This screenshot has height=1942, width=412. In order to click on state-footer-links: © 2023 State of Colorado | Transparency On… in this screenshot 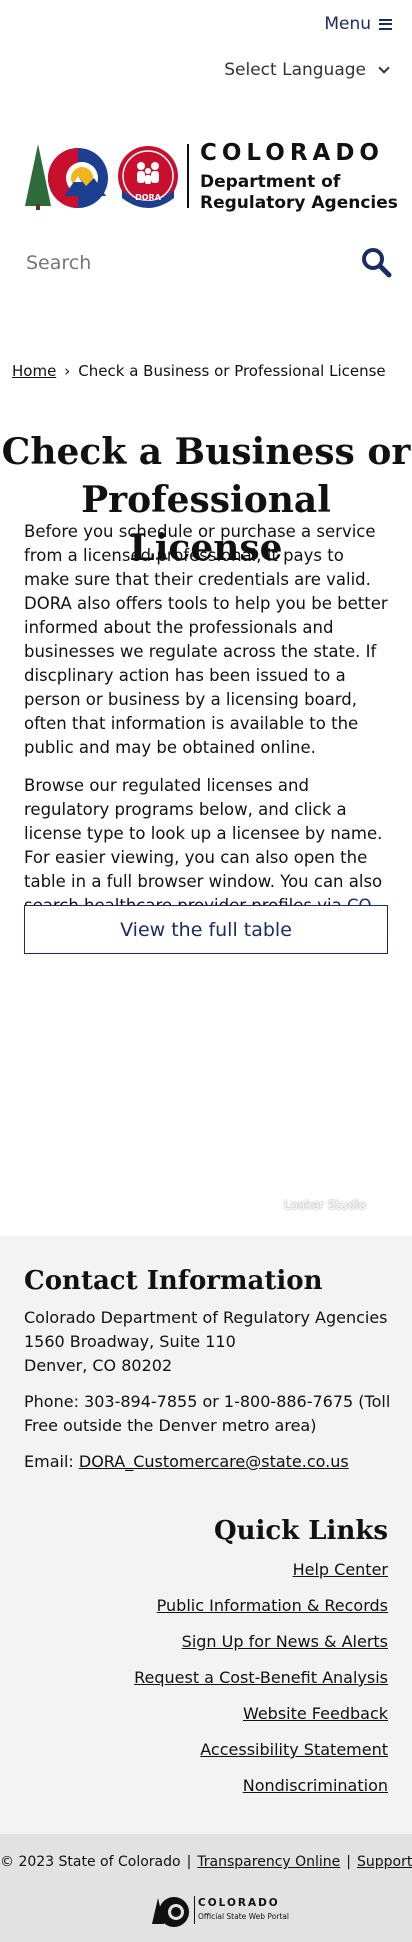, I will do `click(206, 1862)`.